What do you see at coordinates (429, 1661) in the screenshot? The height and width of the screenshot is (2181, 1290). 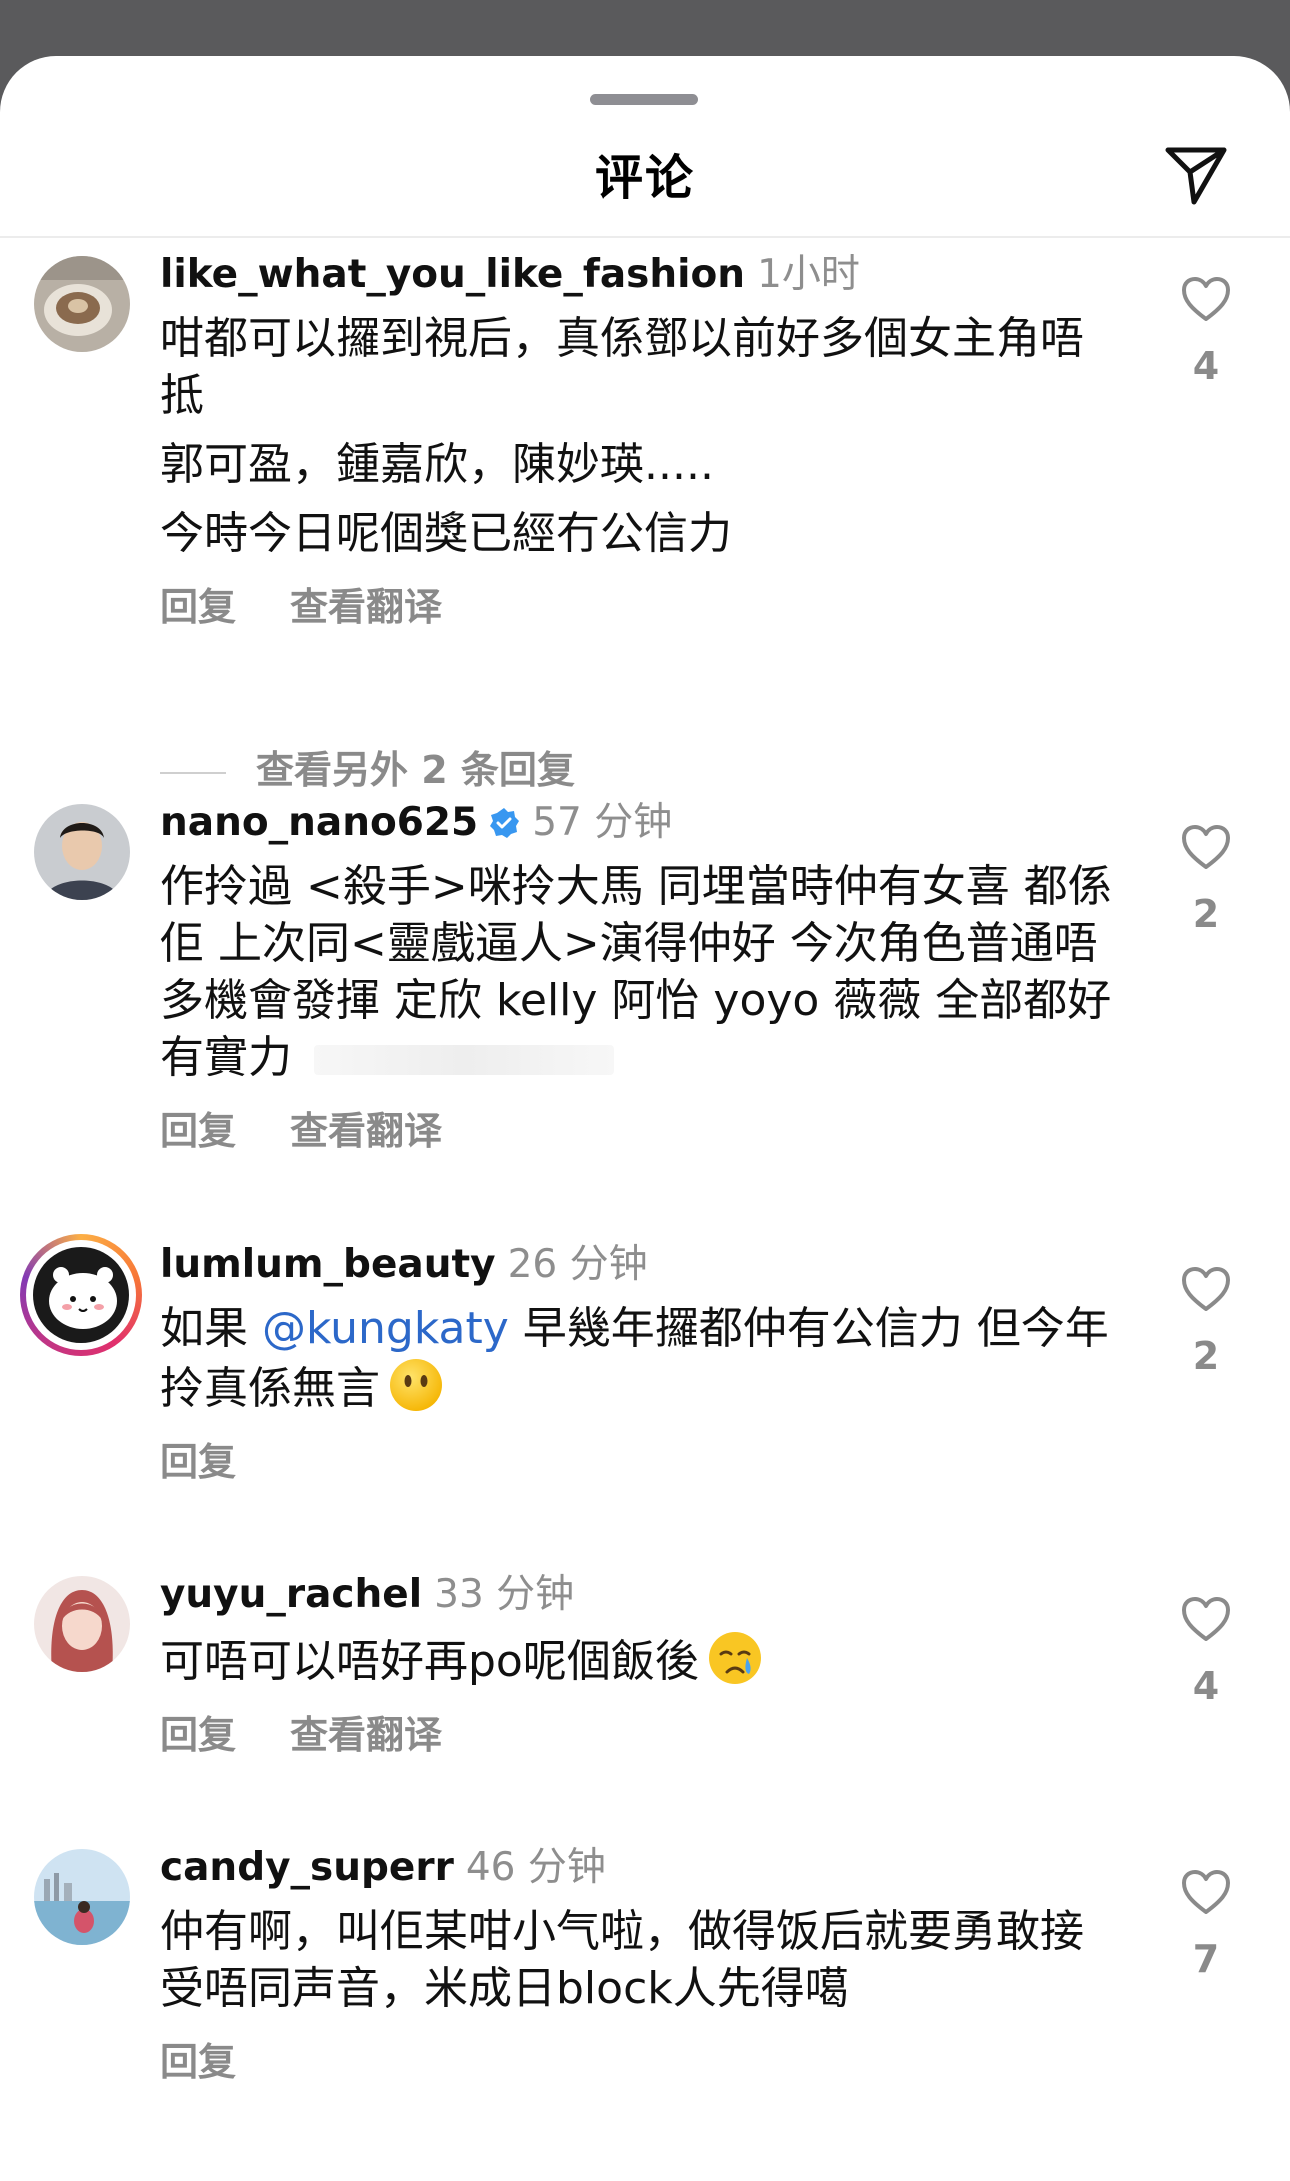 I see `comment-text-content: 可唔可以唔好再po呢個飯後` at bounding box center [429, 1661].